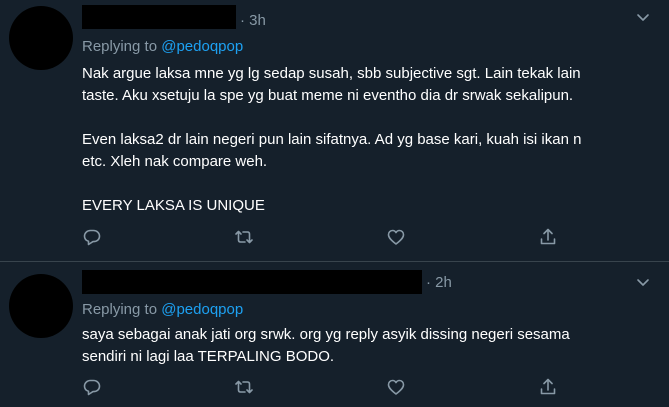  What do you see at coordinates (439, 283) in the screenshot?
I see `tweet-timestamp: · 2h` at bounding box center [439, 283].